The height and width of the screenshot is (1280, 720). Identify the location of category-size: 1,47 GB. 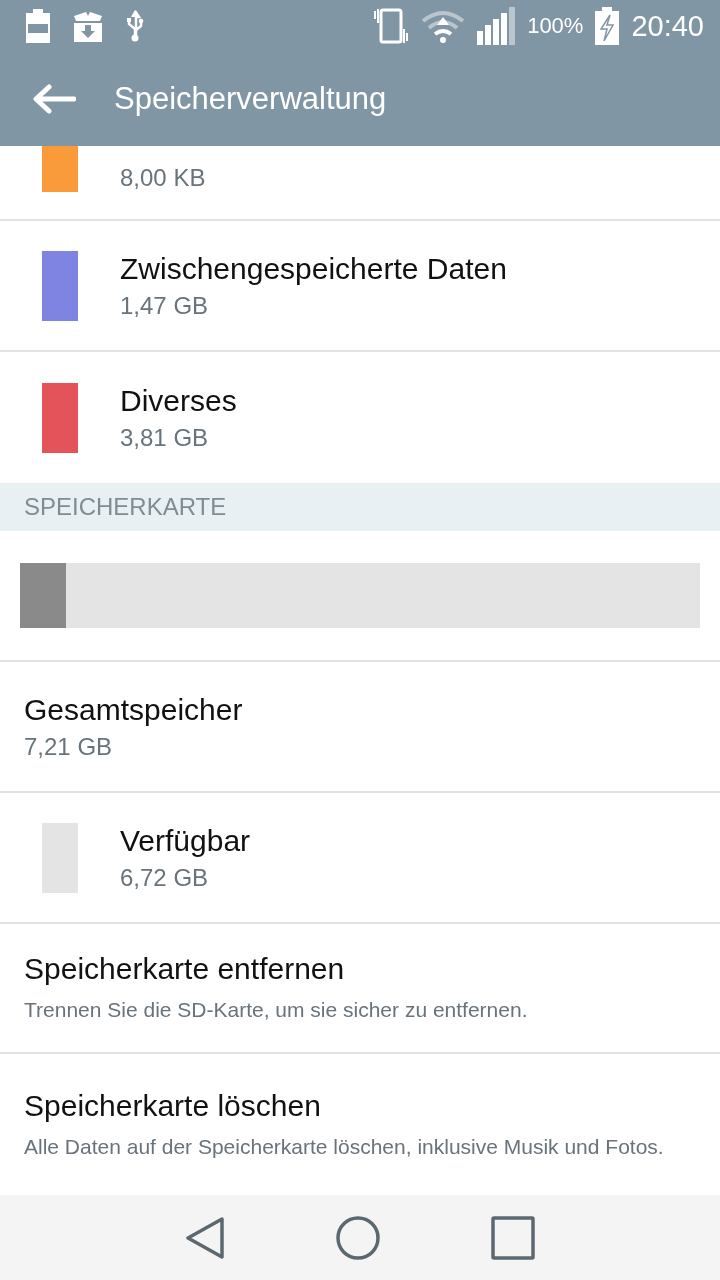
(165, 305).